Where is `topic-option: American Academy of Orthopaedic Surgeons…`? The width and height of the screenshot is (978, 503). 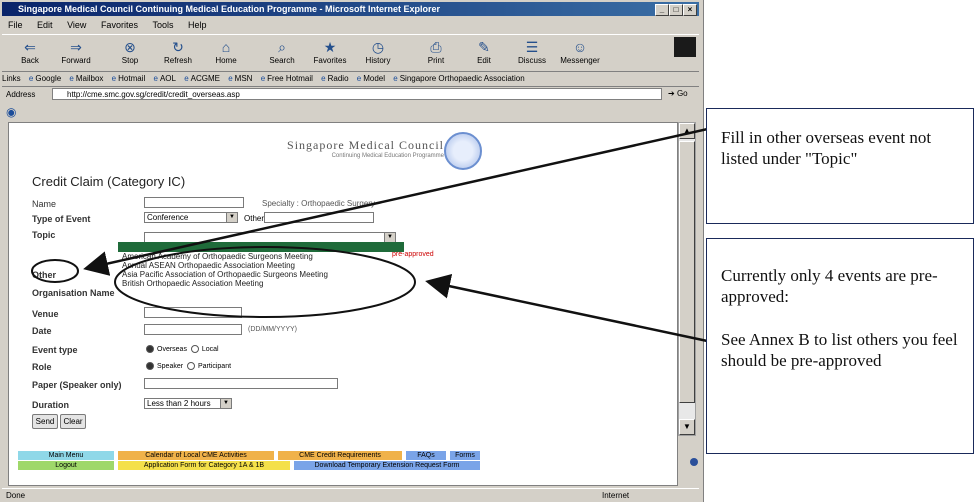 topic-option: American Academy of Orthopaedic Surgeons… is located at coordinates (261, 256).